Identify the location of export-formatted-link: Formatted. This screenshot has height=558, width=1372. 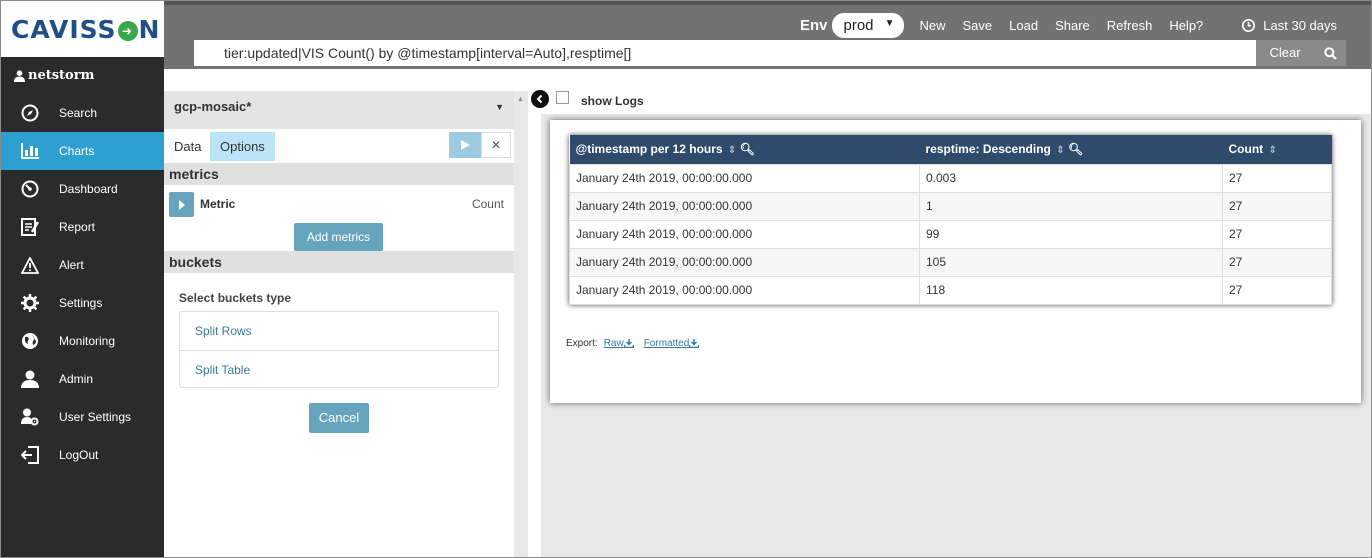
(672, 343).